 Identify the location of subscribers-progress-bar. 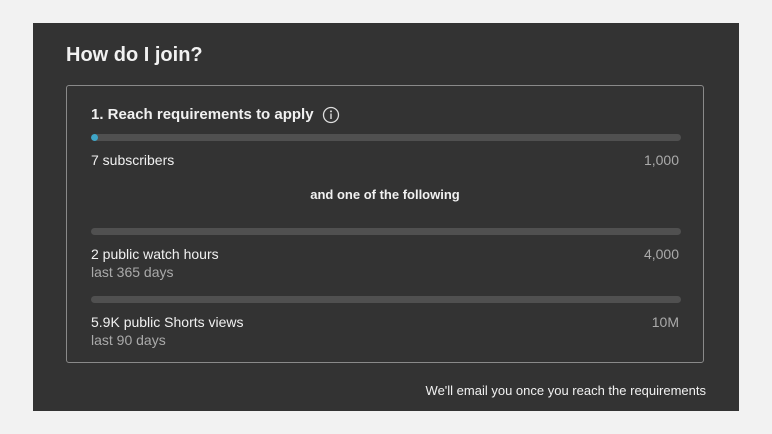
(386, 137).